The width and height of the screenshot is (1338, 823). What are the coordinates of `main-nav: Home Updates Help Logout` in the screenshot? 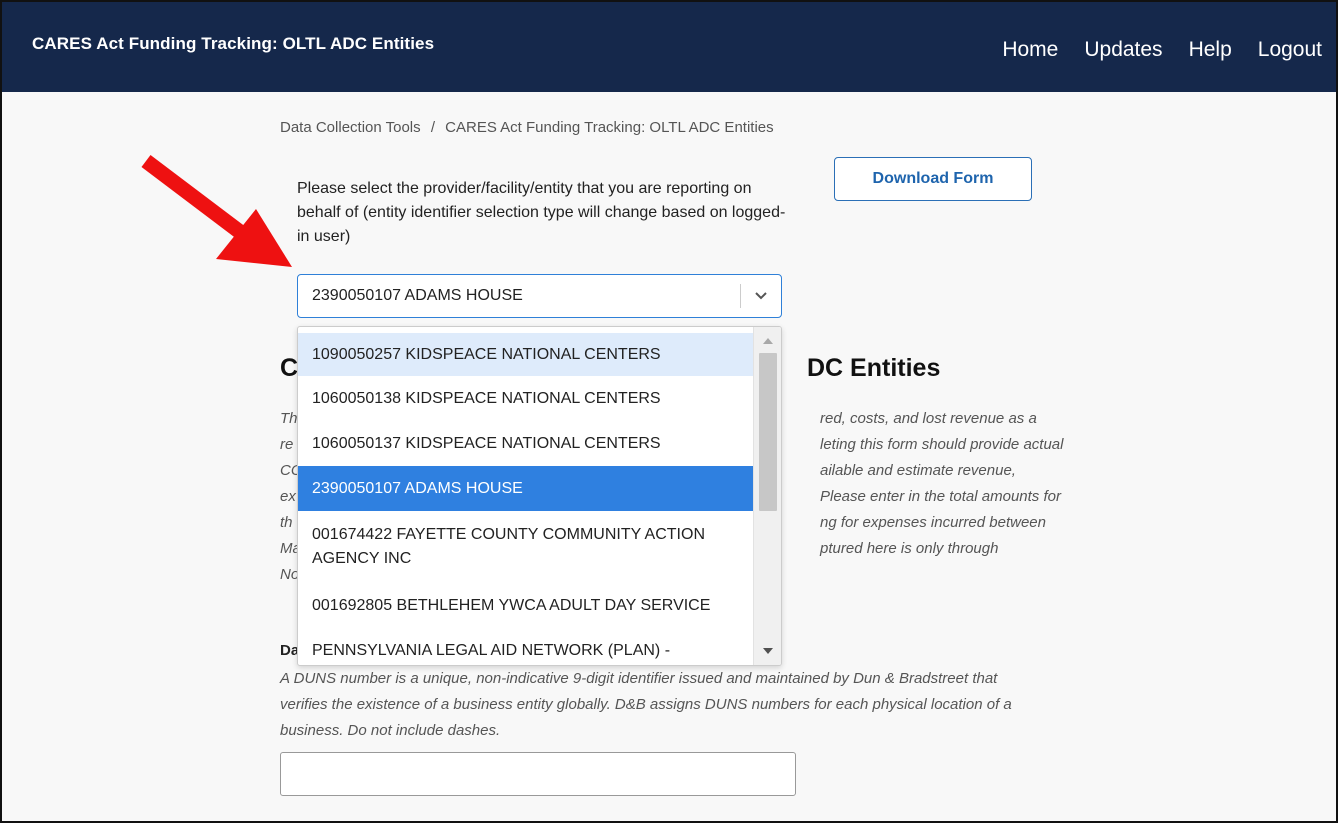 It's located at (1149, 50).